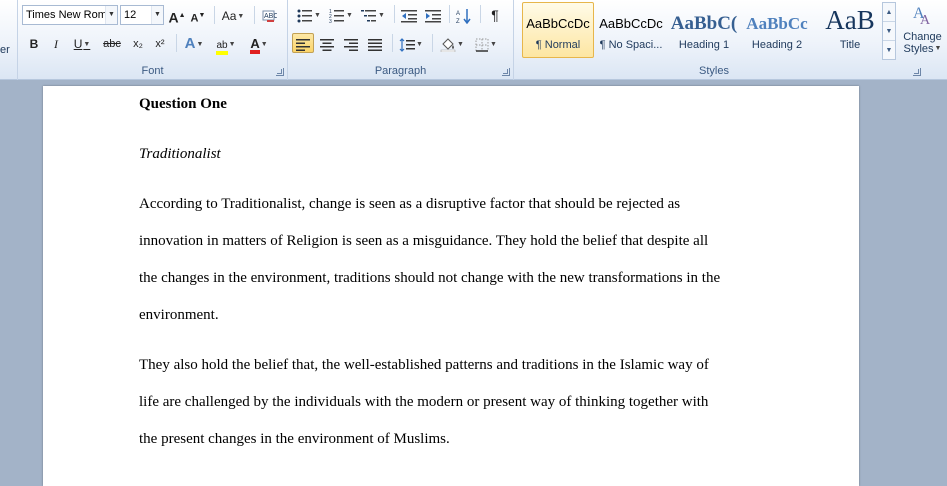 The width and height of the screenshot is (947, 486). What do you see at coordinates (407, 44) in the screenshot?
I see `line-spacing-icon` at bounding box center [407, 44].